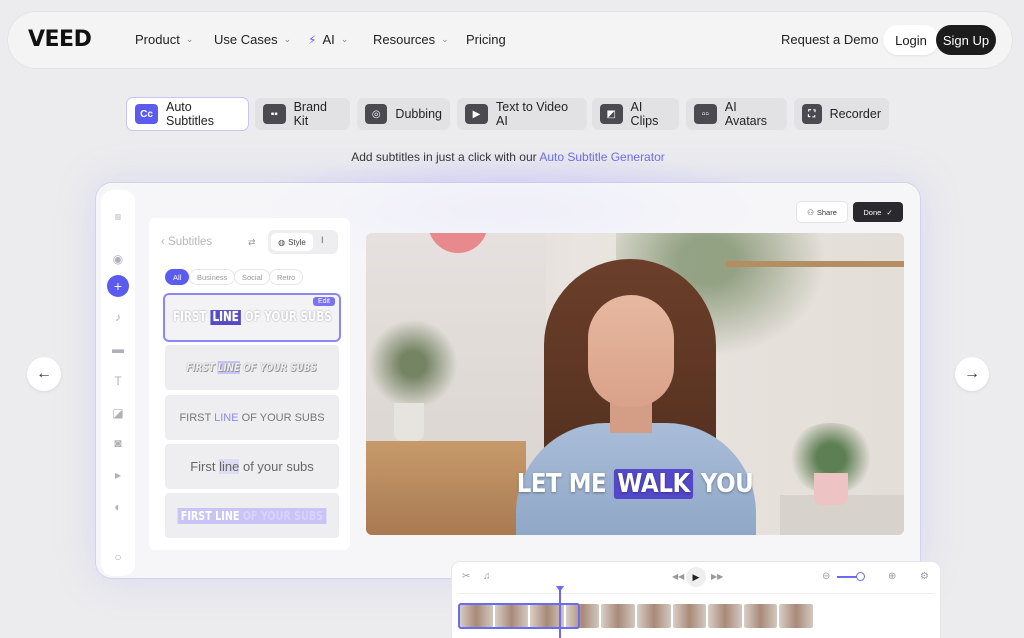 This screenshot has width=1024, height=638. What do you see at coordinates (118, 413) in the screenshot?
I see `elements-icon: ◪` at bounding box center [118, 413].